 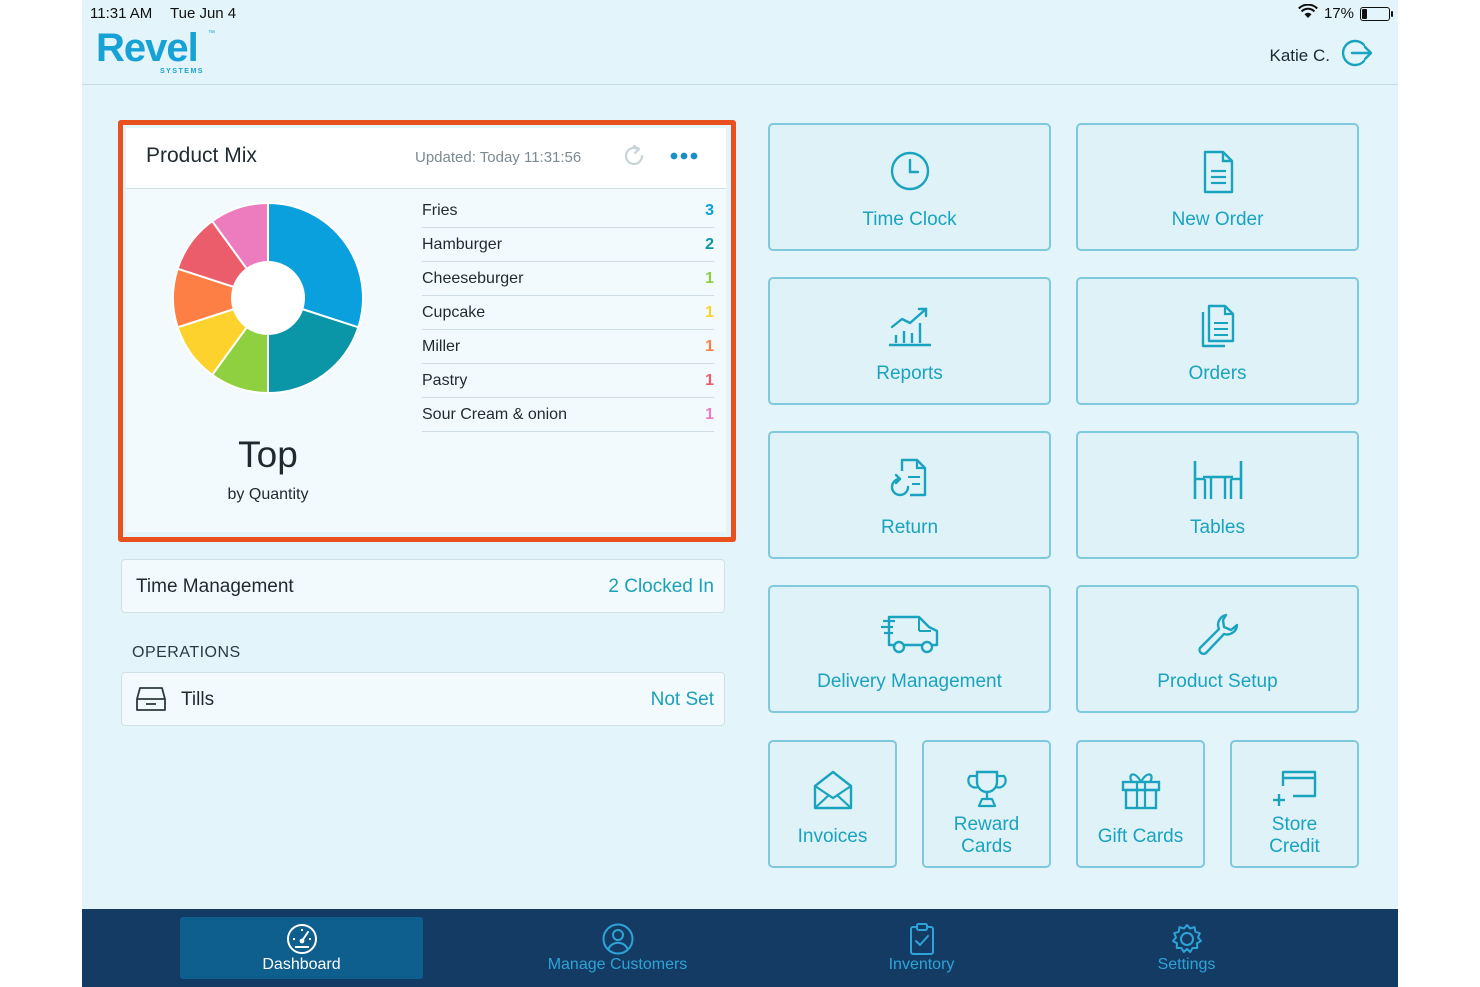 What do you see at coordinates (1217, 681) in the screenshot?
I see `product-setup-label: Product Setup` at bounding box center [1217, 681].